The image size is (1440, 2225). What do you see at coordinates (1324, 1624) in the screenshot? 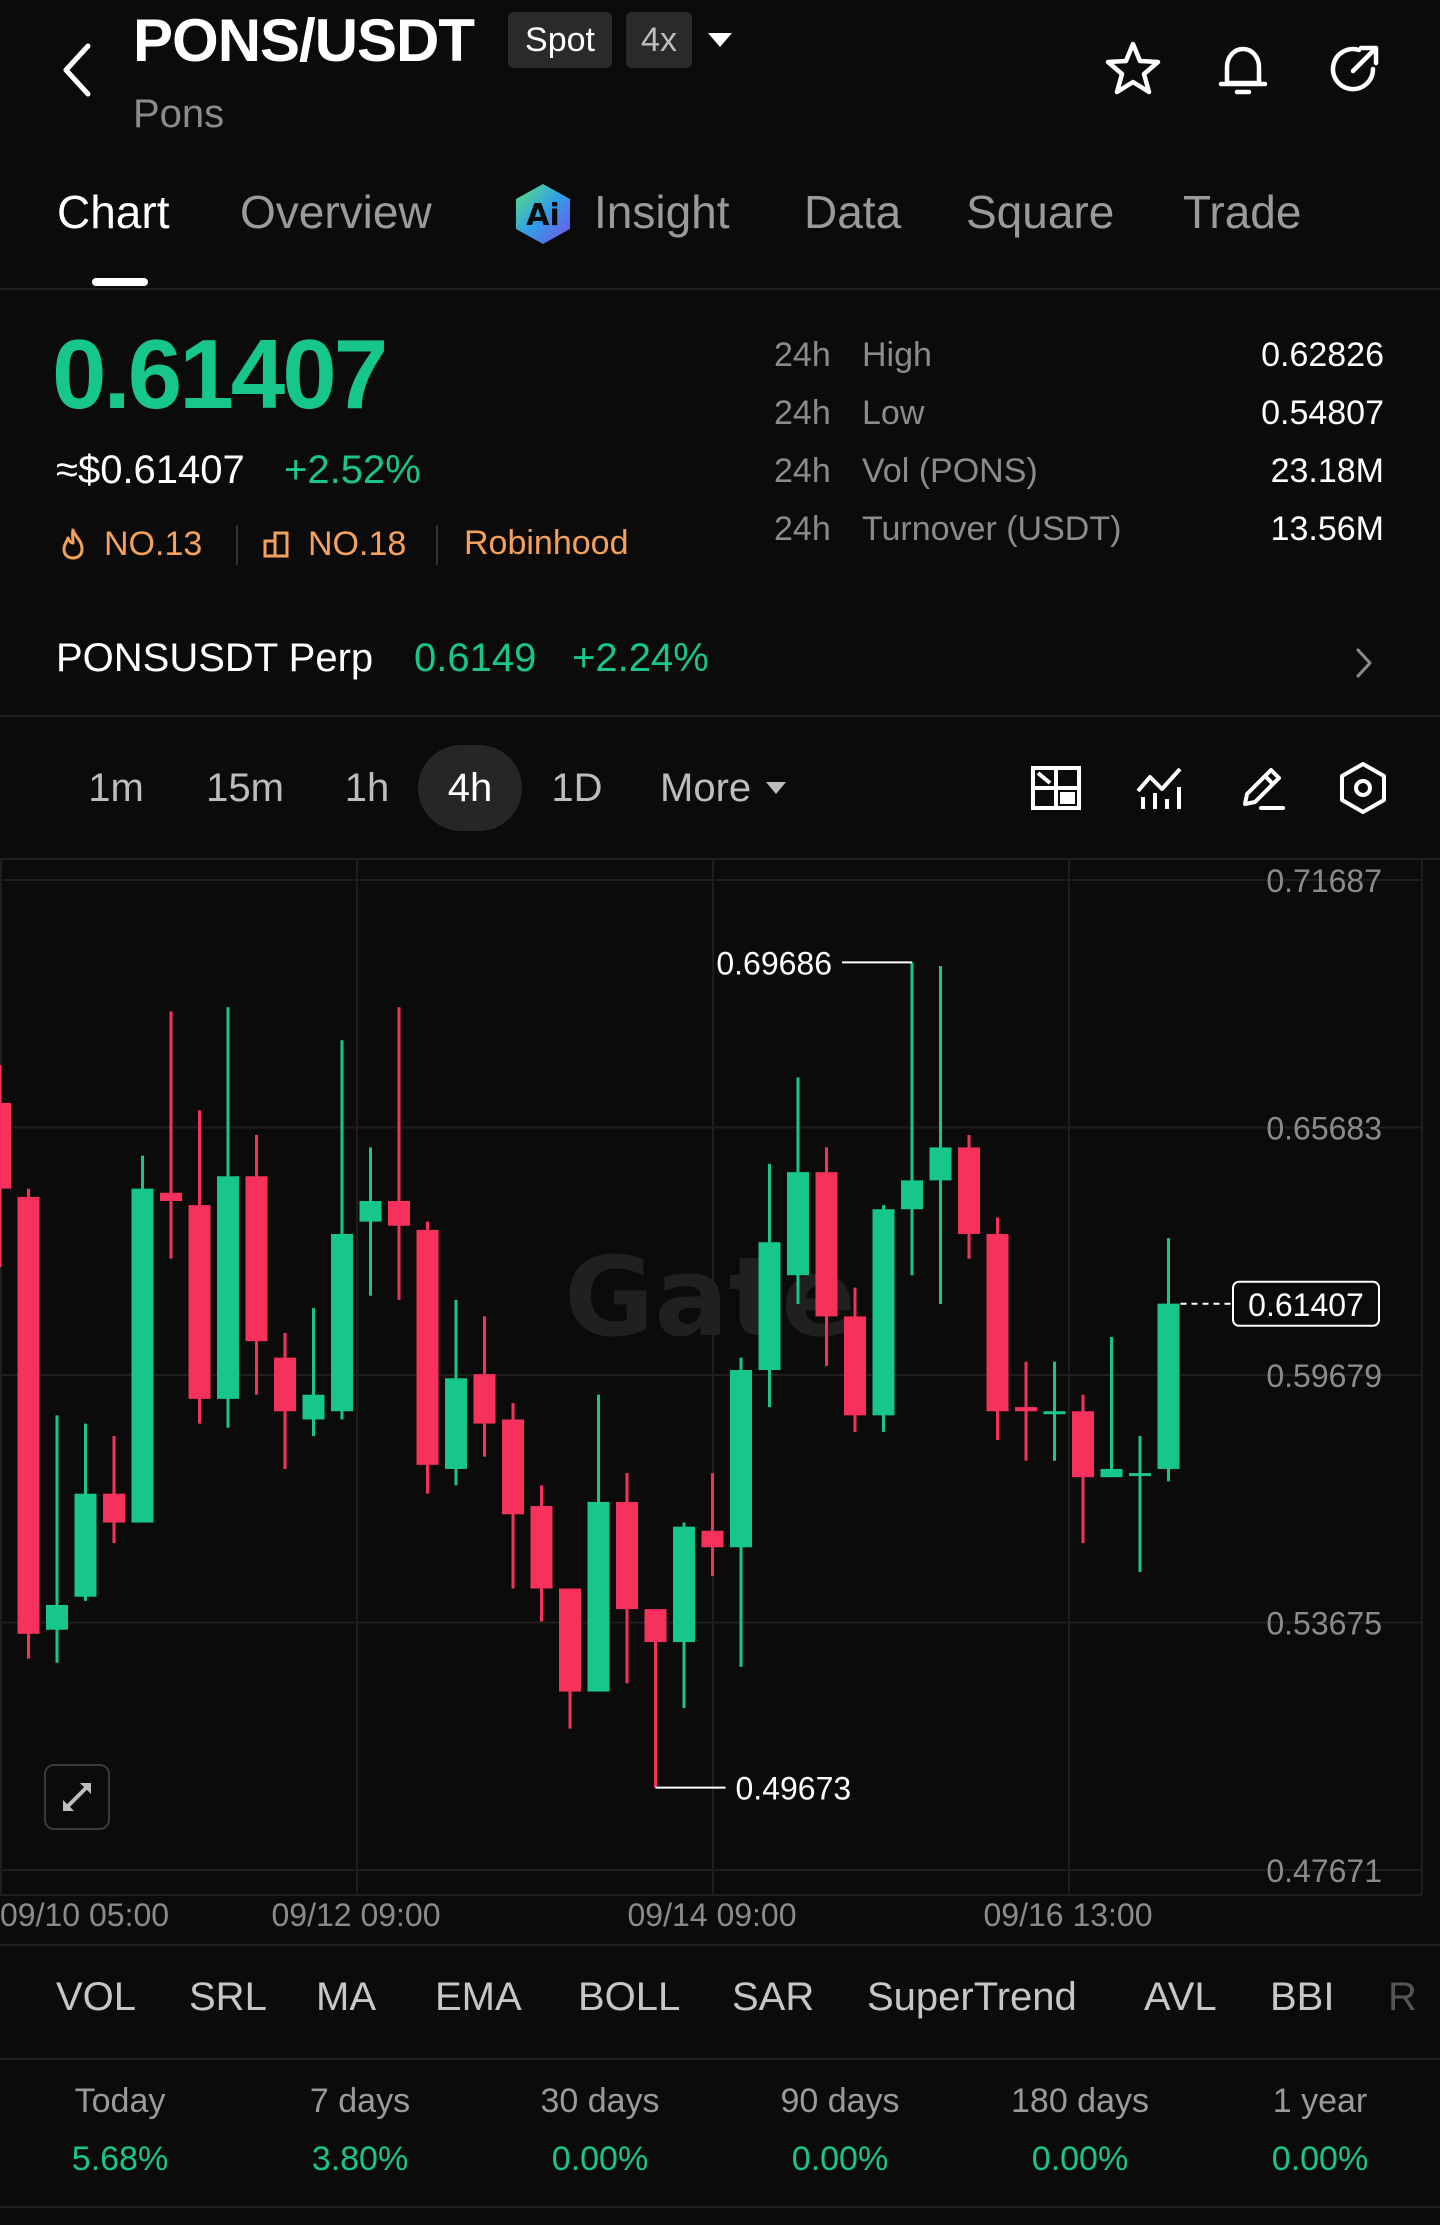
I see `y-tick-label: 0.53675` at bounding box center [1324, 1624].